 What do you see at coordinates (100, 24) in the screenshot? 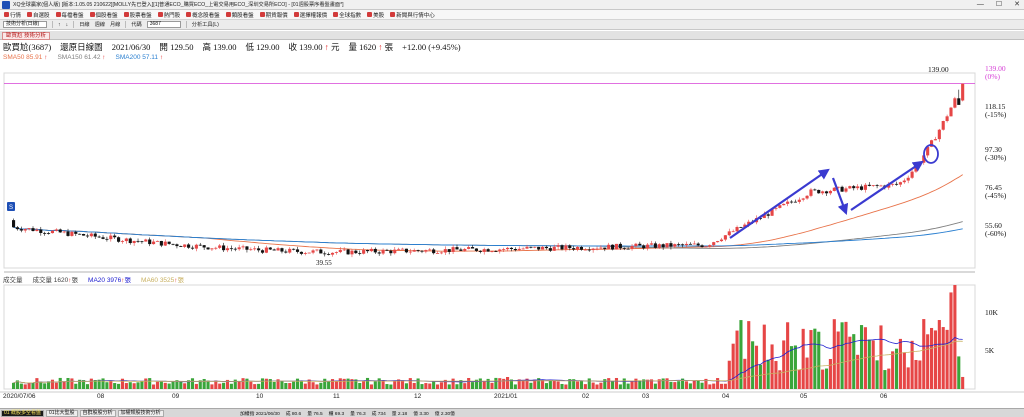
I see `weekly-button: 週線` at bounding box center [100, 24].